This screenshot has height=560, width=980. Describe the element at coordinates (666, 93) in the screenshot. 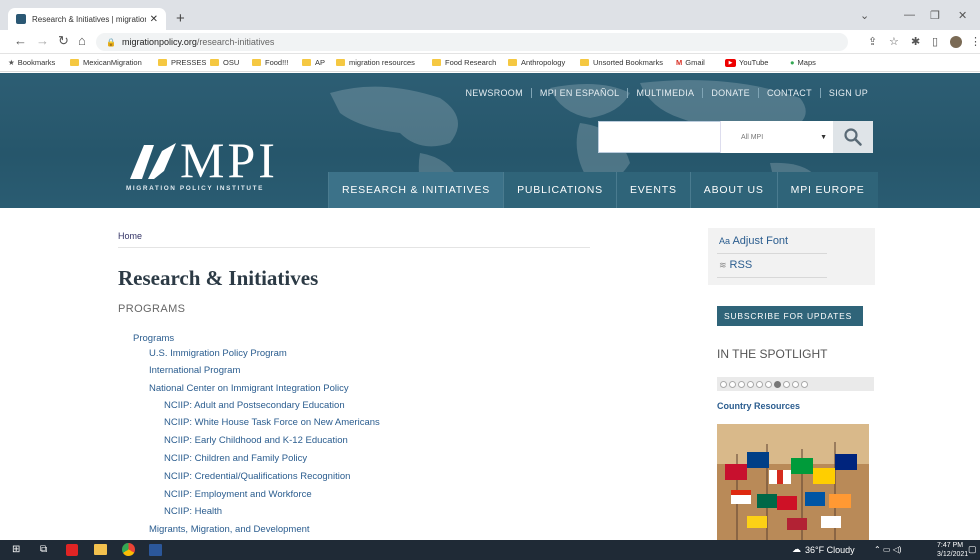

I see `util-nav-multimedia: MULTIMEDIA` at that location.